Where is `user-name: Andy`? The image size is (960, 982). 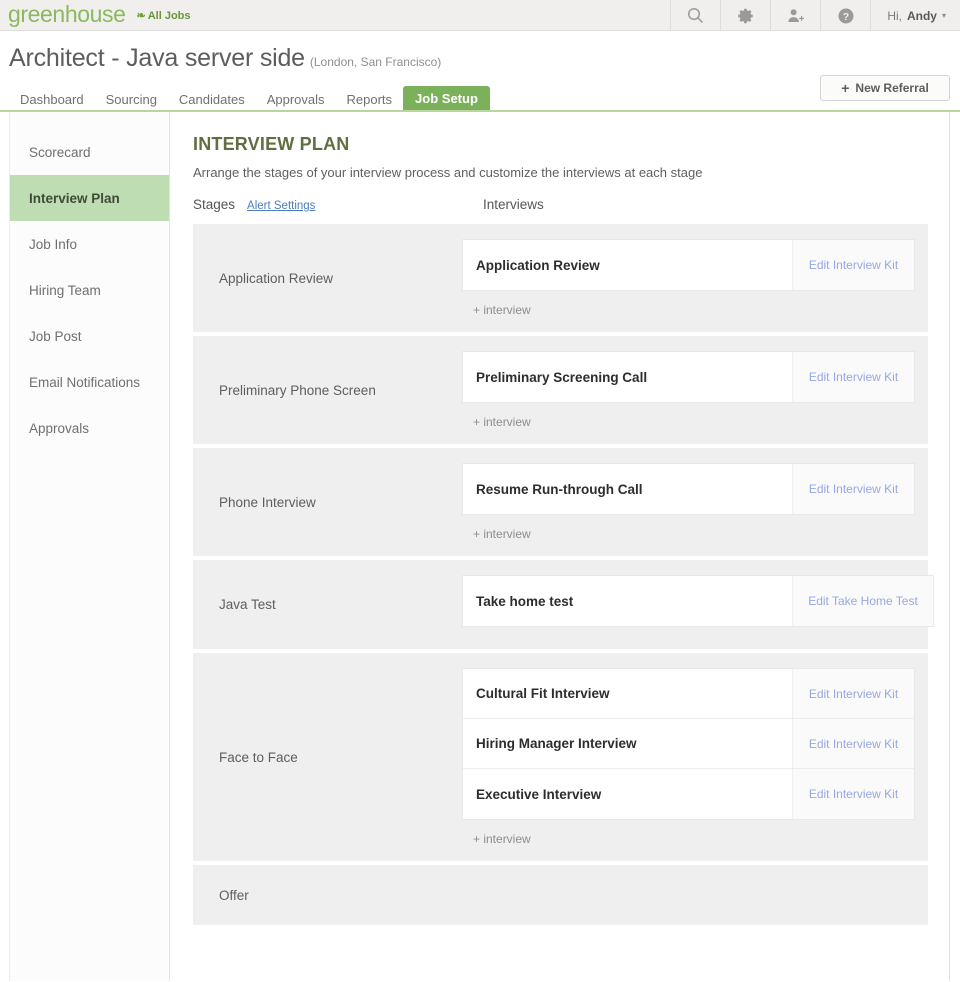 user-name: Andy is located at coordinates (921, 15).